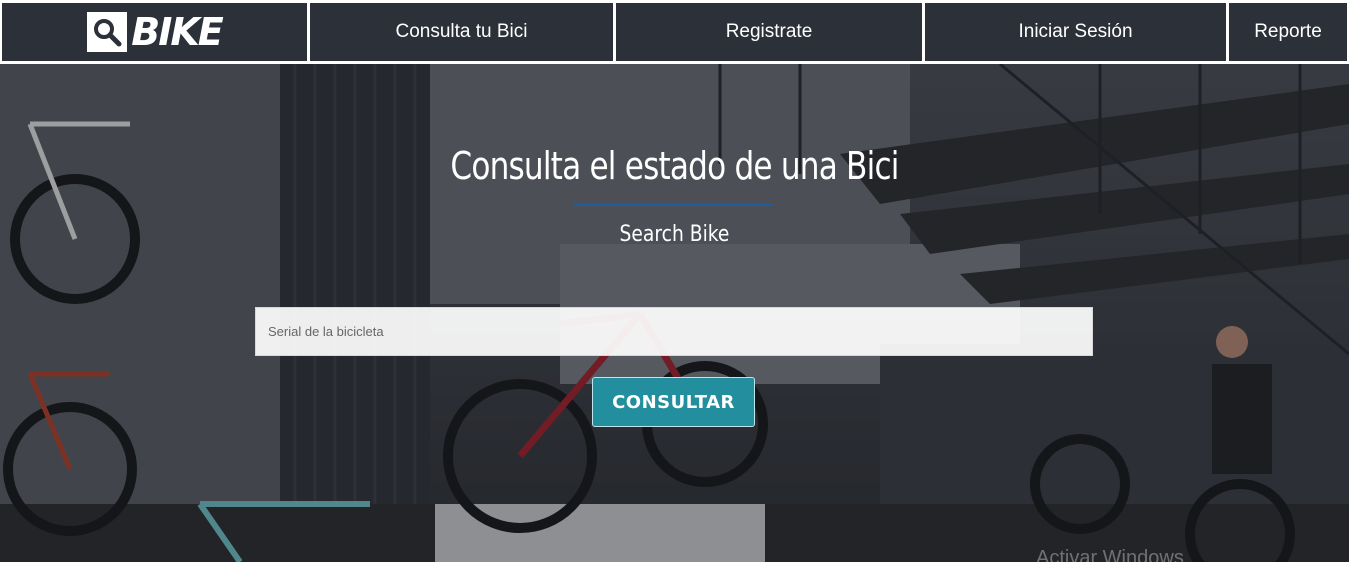 The height and width of the screenshot is (562, 1349). Describe the element at coordinates (674, 166) in the screenshot. I see `page-title: Consulta el estado de una Bici` at that location.